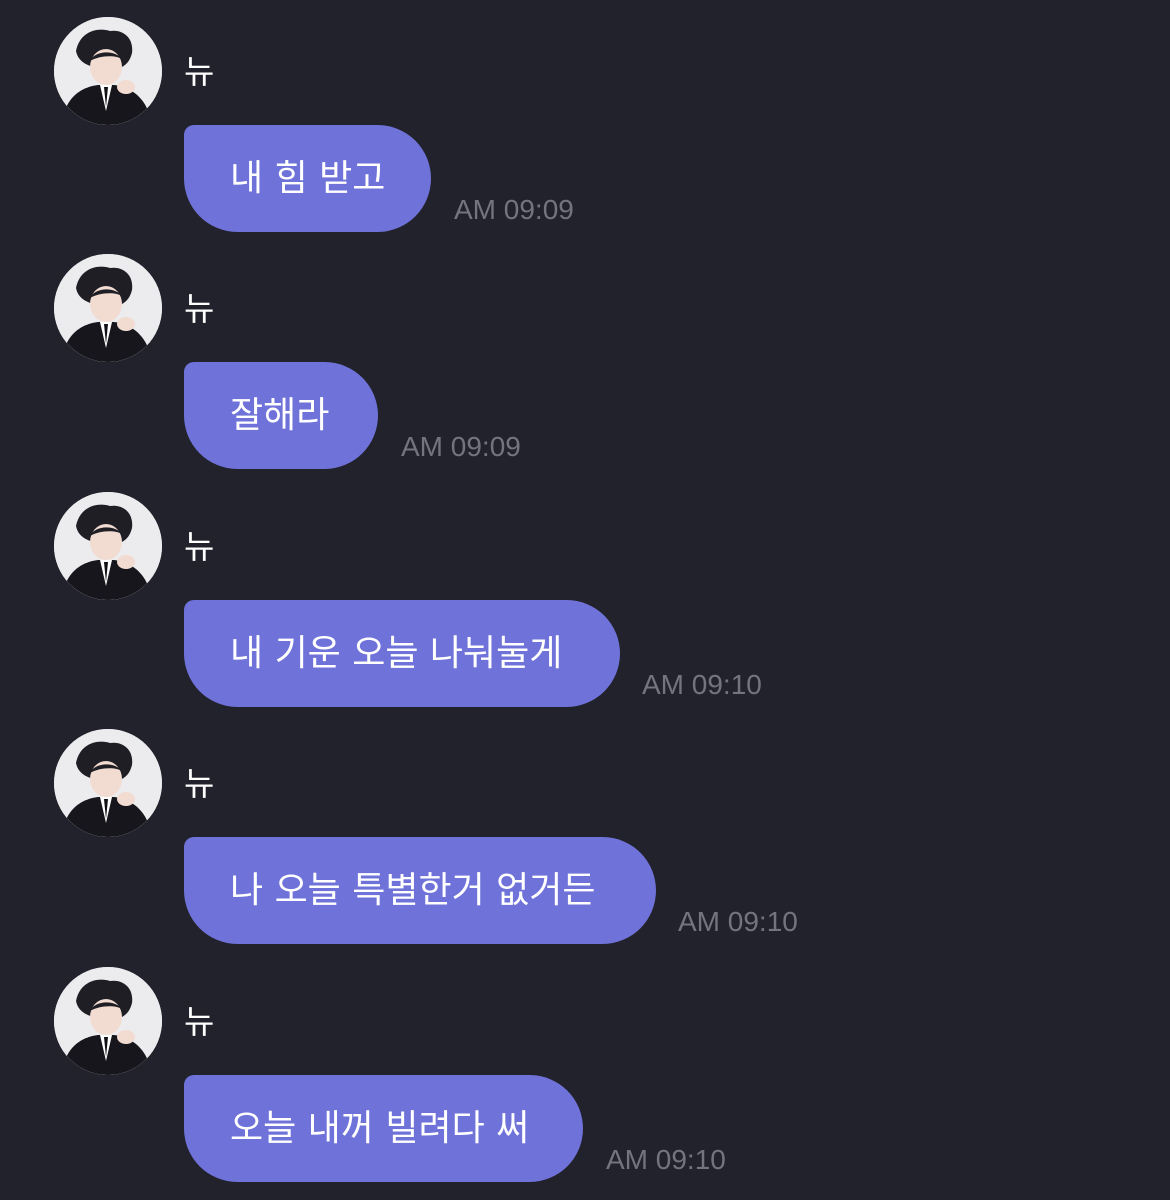  I want to click on message-bubble: 나 오늘 특별한거 없거든, so click(420, 890).